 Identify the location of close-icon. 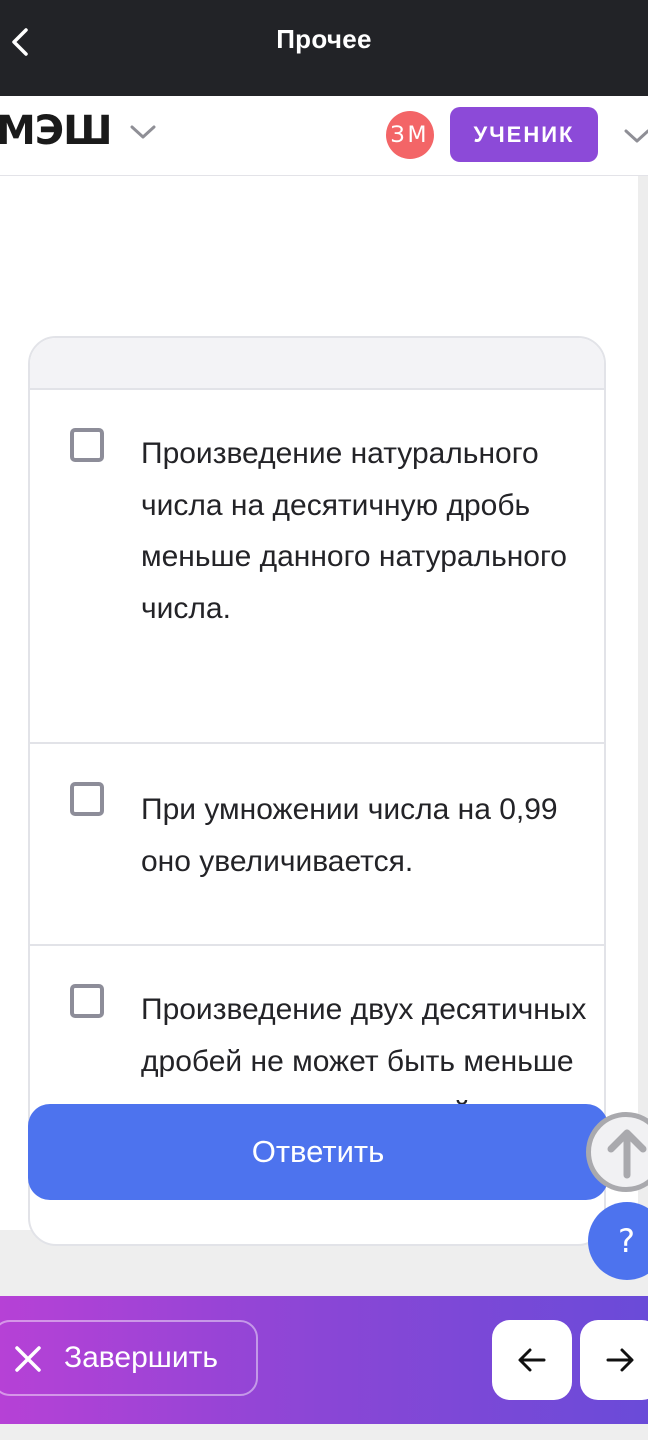
(28, 1359).